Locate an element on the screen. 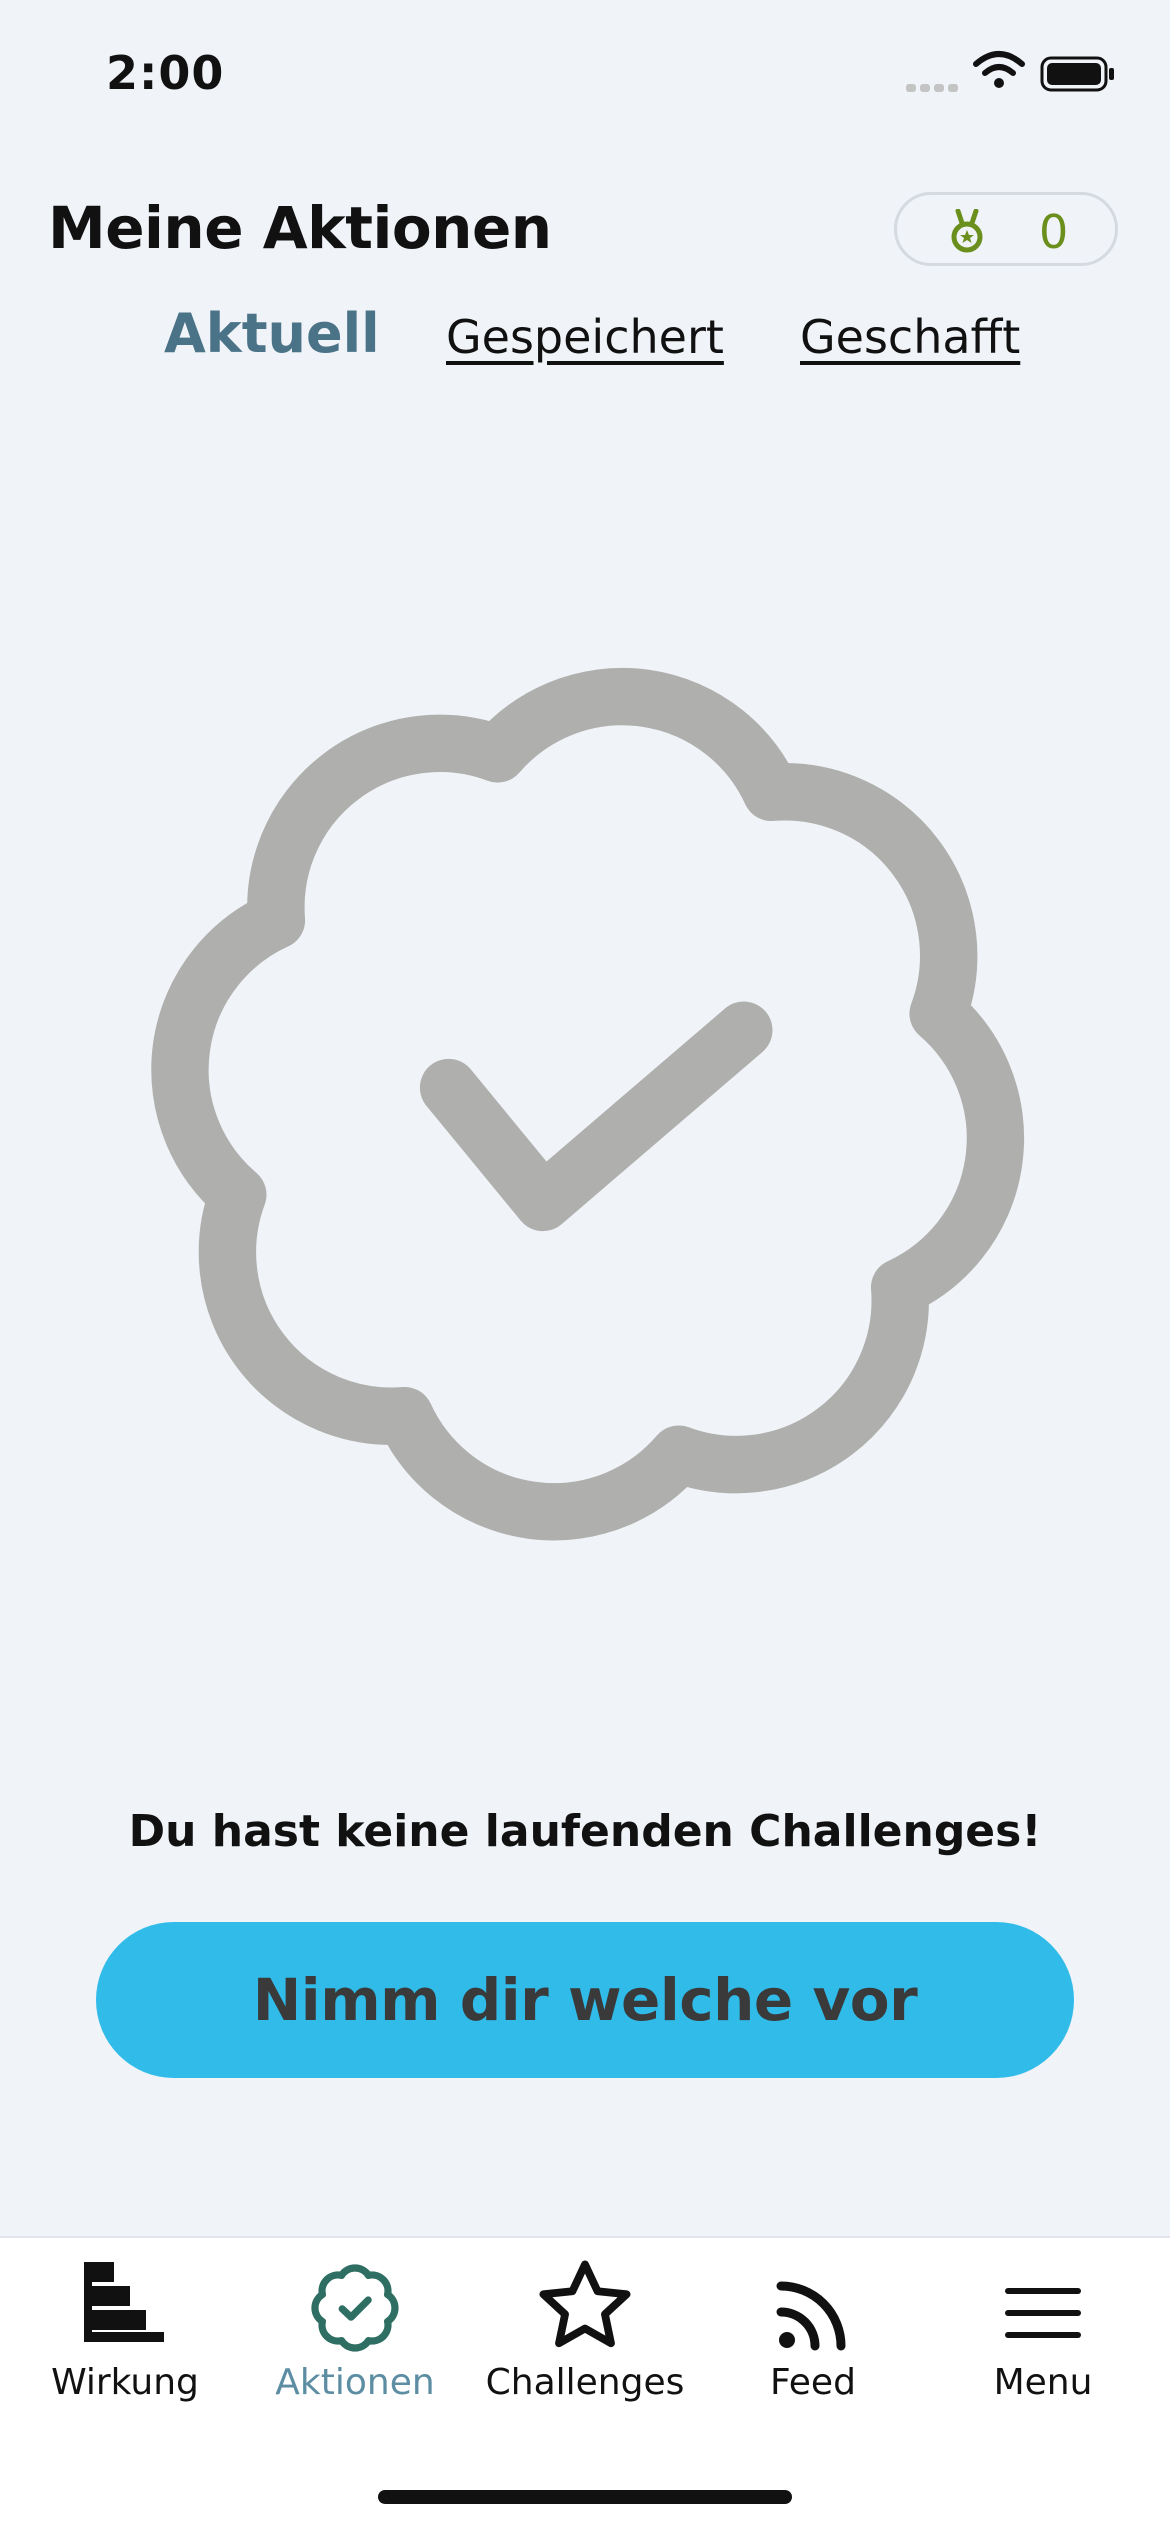  nav-label-challenges: Challenges is located at coordinates (585, 2382).